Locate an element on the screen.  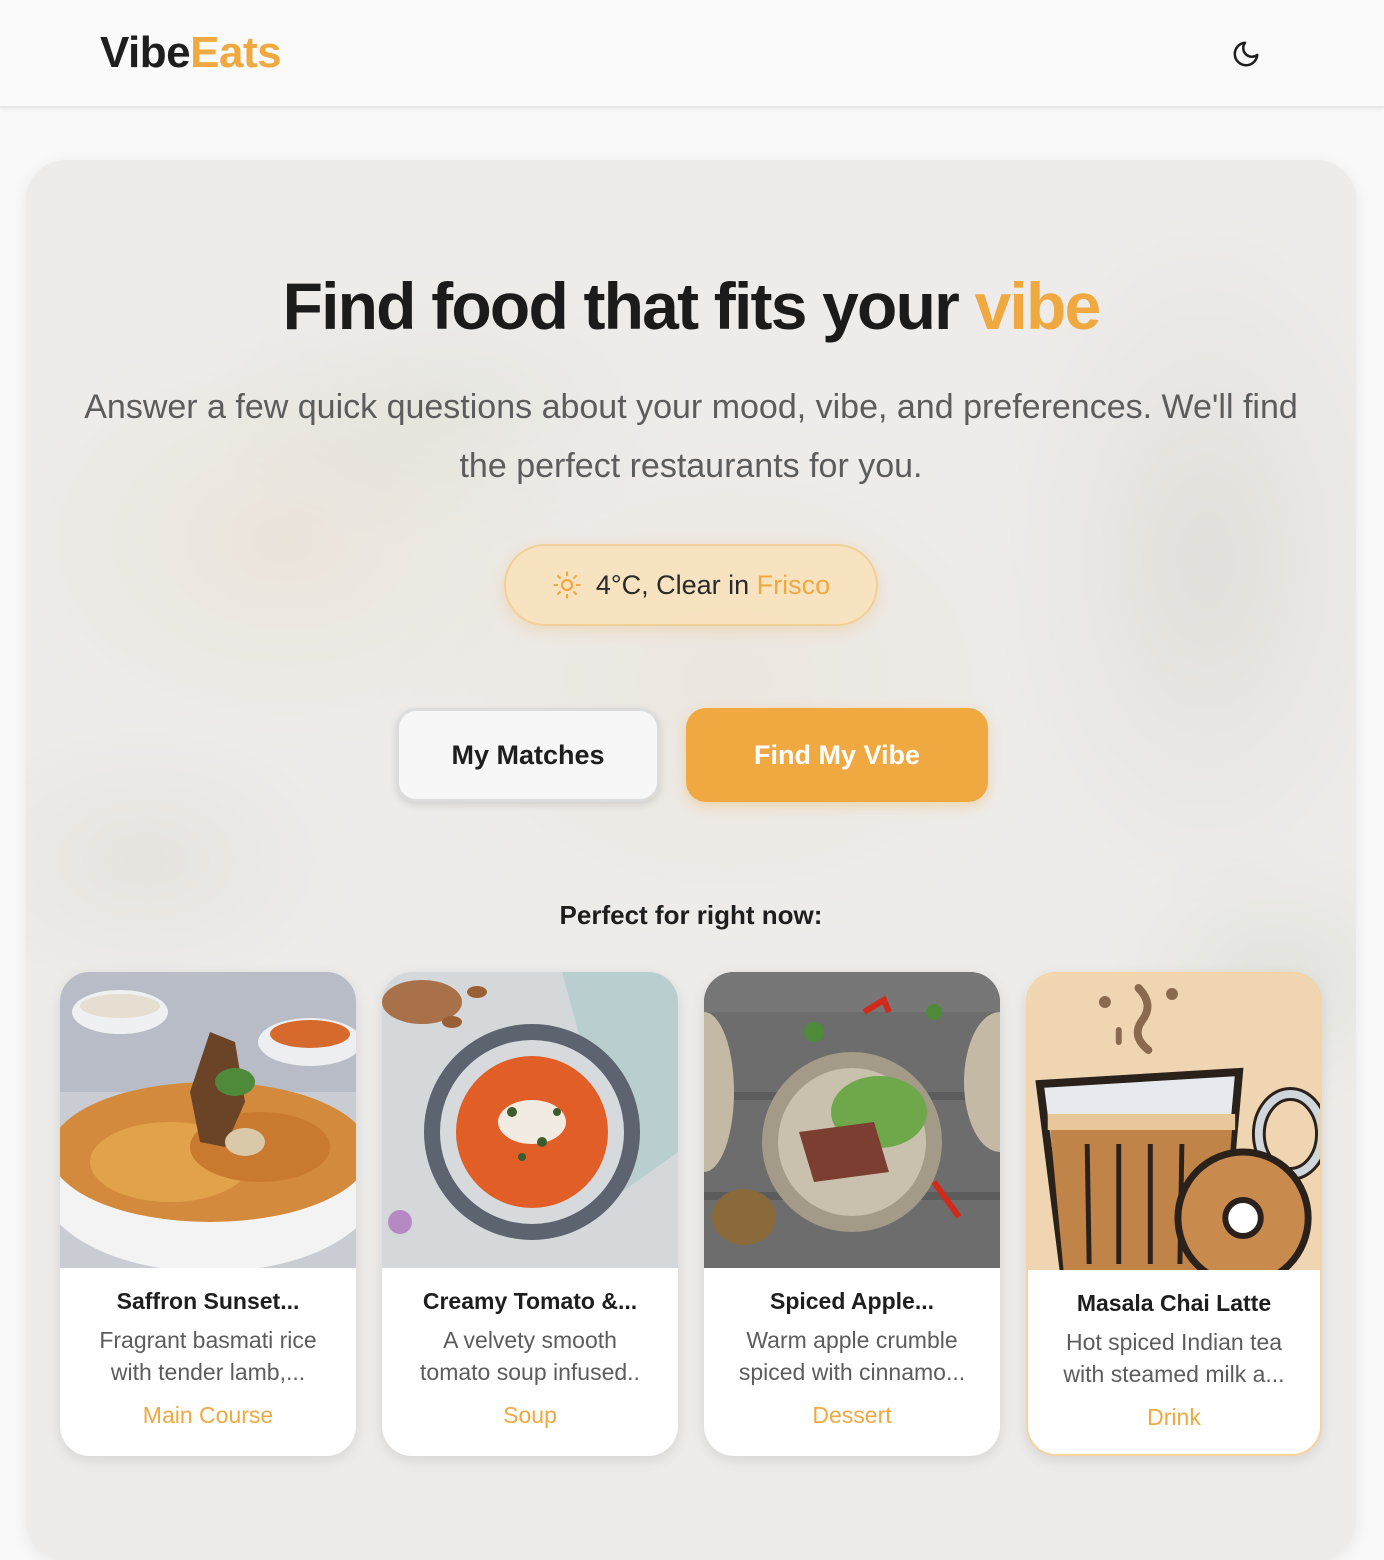
weather-text: 4°C, Clear in Frisco is located at coordinates (713, 585).